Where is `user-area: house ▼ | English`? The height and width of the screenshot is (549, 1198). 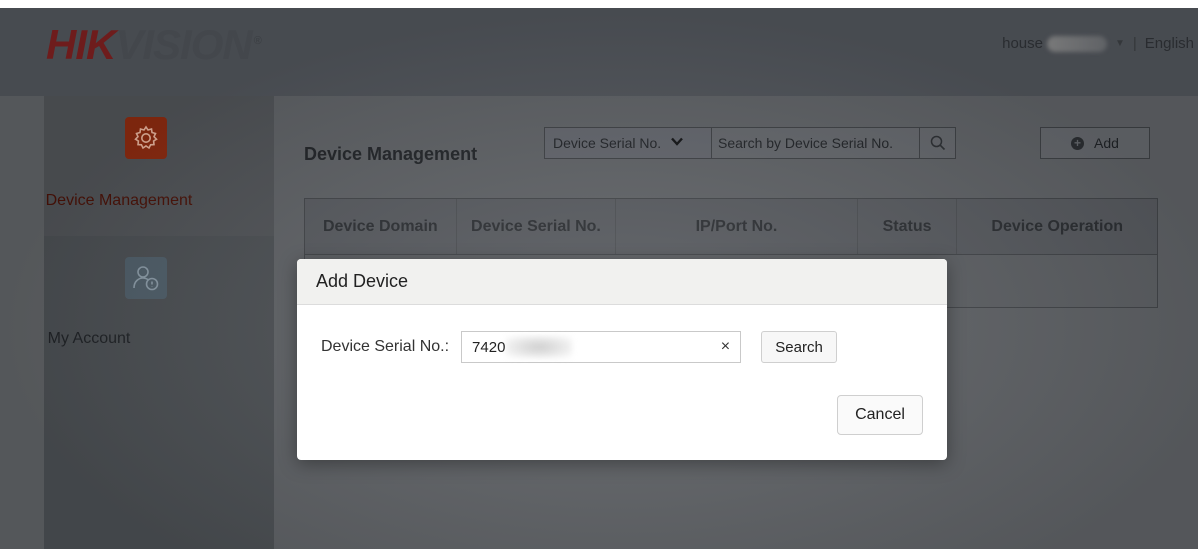
user-area: house ▼ | English is located at coordinates (1098, 43).